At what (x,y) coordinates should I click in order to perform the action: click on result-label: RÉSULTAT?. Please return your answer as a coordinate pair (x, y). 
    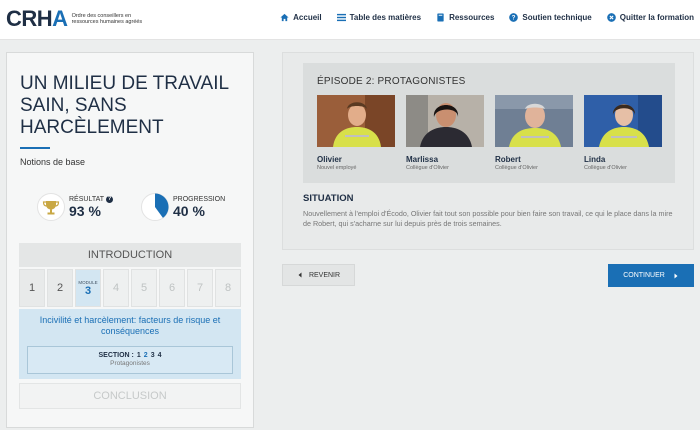
    Looking at the image, I should click on (91, 199).